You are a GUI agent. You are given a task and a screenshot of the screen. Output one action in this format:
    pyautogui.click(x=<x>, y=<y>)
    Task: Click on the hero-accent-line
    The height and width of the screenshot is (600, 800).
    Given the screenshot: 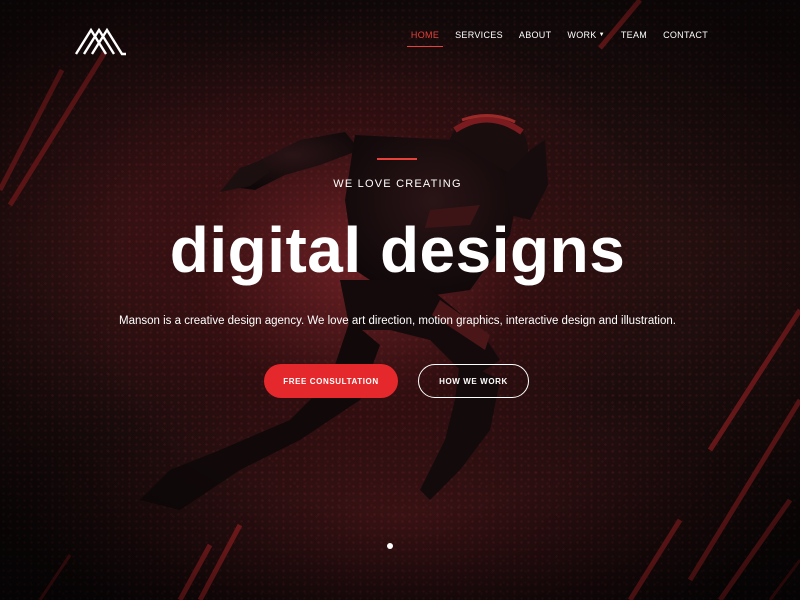 What is the action you would take?
    pyautogui.click(x=397, y=159)
    